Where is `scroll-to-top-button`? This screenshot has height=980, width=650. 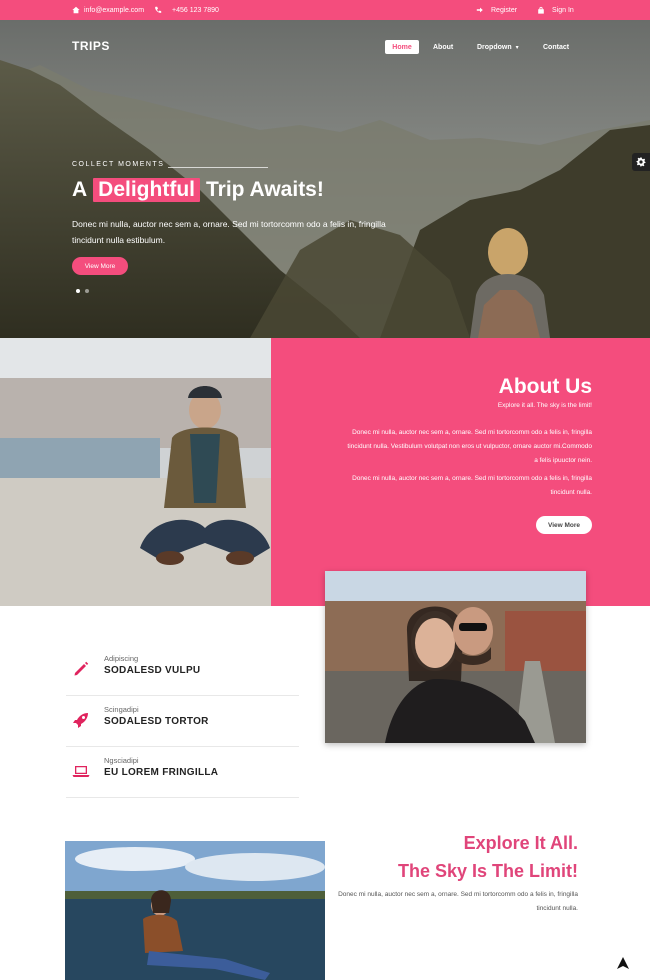 scroll-to-top-button is located at coordinates (623, 963).